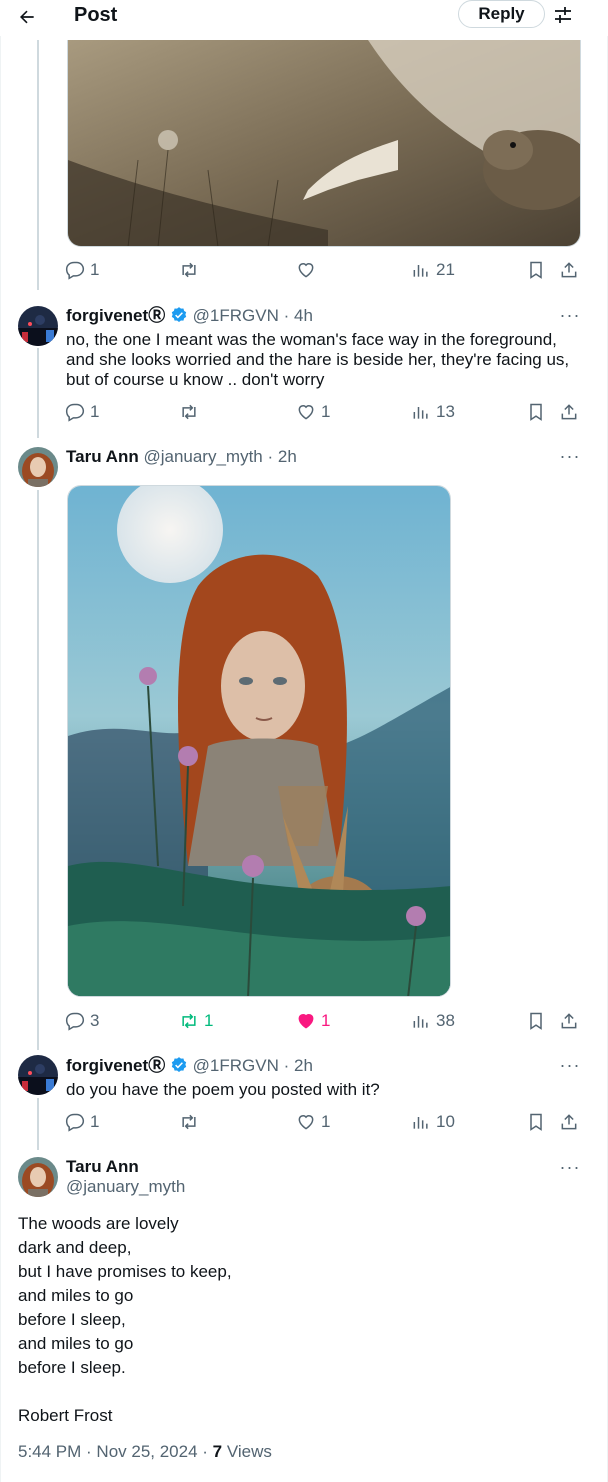 The width and height of the screenshot is (608, 1482). I want to click on views-action: 38, so click(433, 1021).